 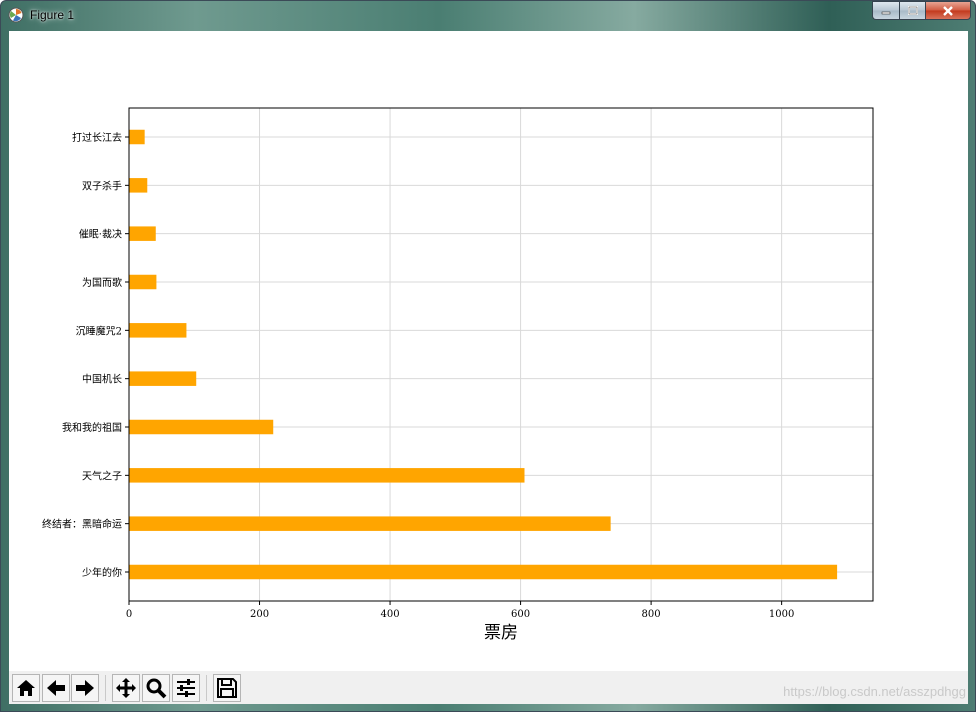 I want to click on x-tick-label: 800, so click(x=651, y=614).